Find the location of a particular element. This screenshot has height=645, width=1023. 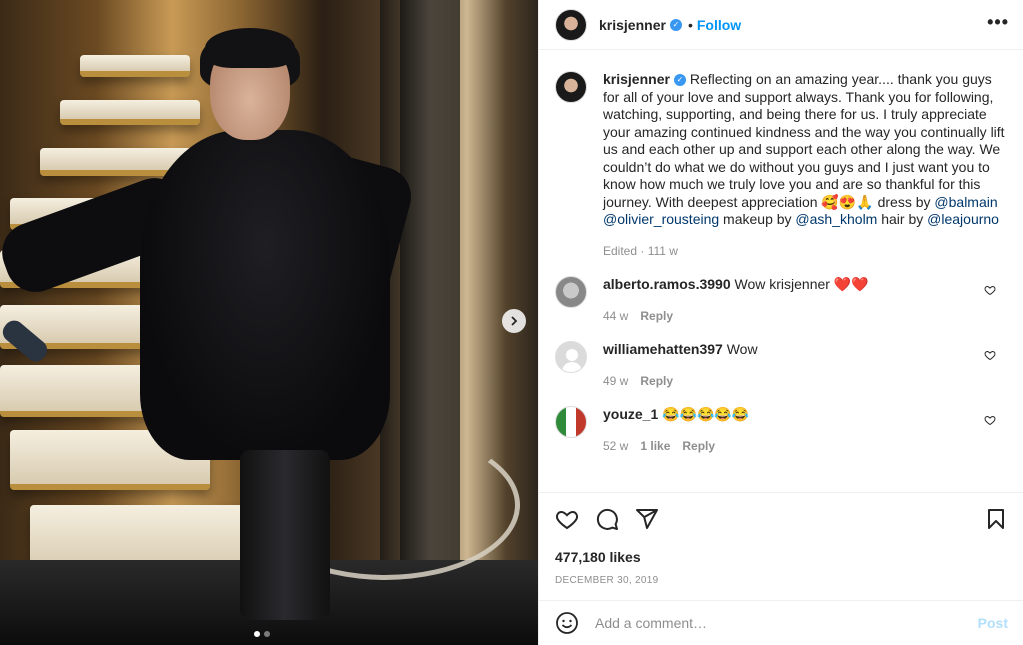

more-options-icon: ••• is located at coordinates (998, 22).